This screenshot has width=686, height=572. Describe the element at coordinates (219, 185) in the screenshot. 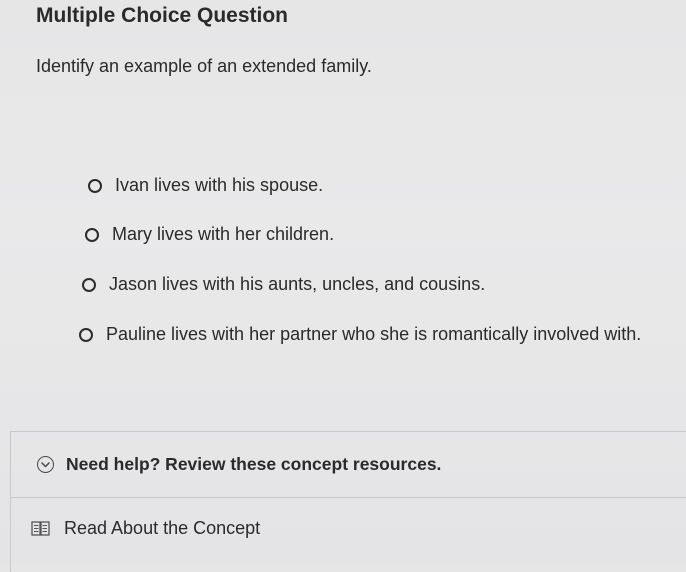

I see `answer-option-label: Ivan lives with his spouse.` at that location.